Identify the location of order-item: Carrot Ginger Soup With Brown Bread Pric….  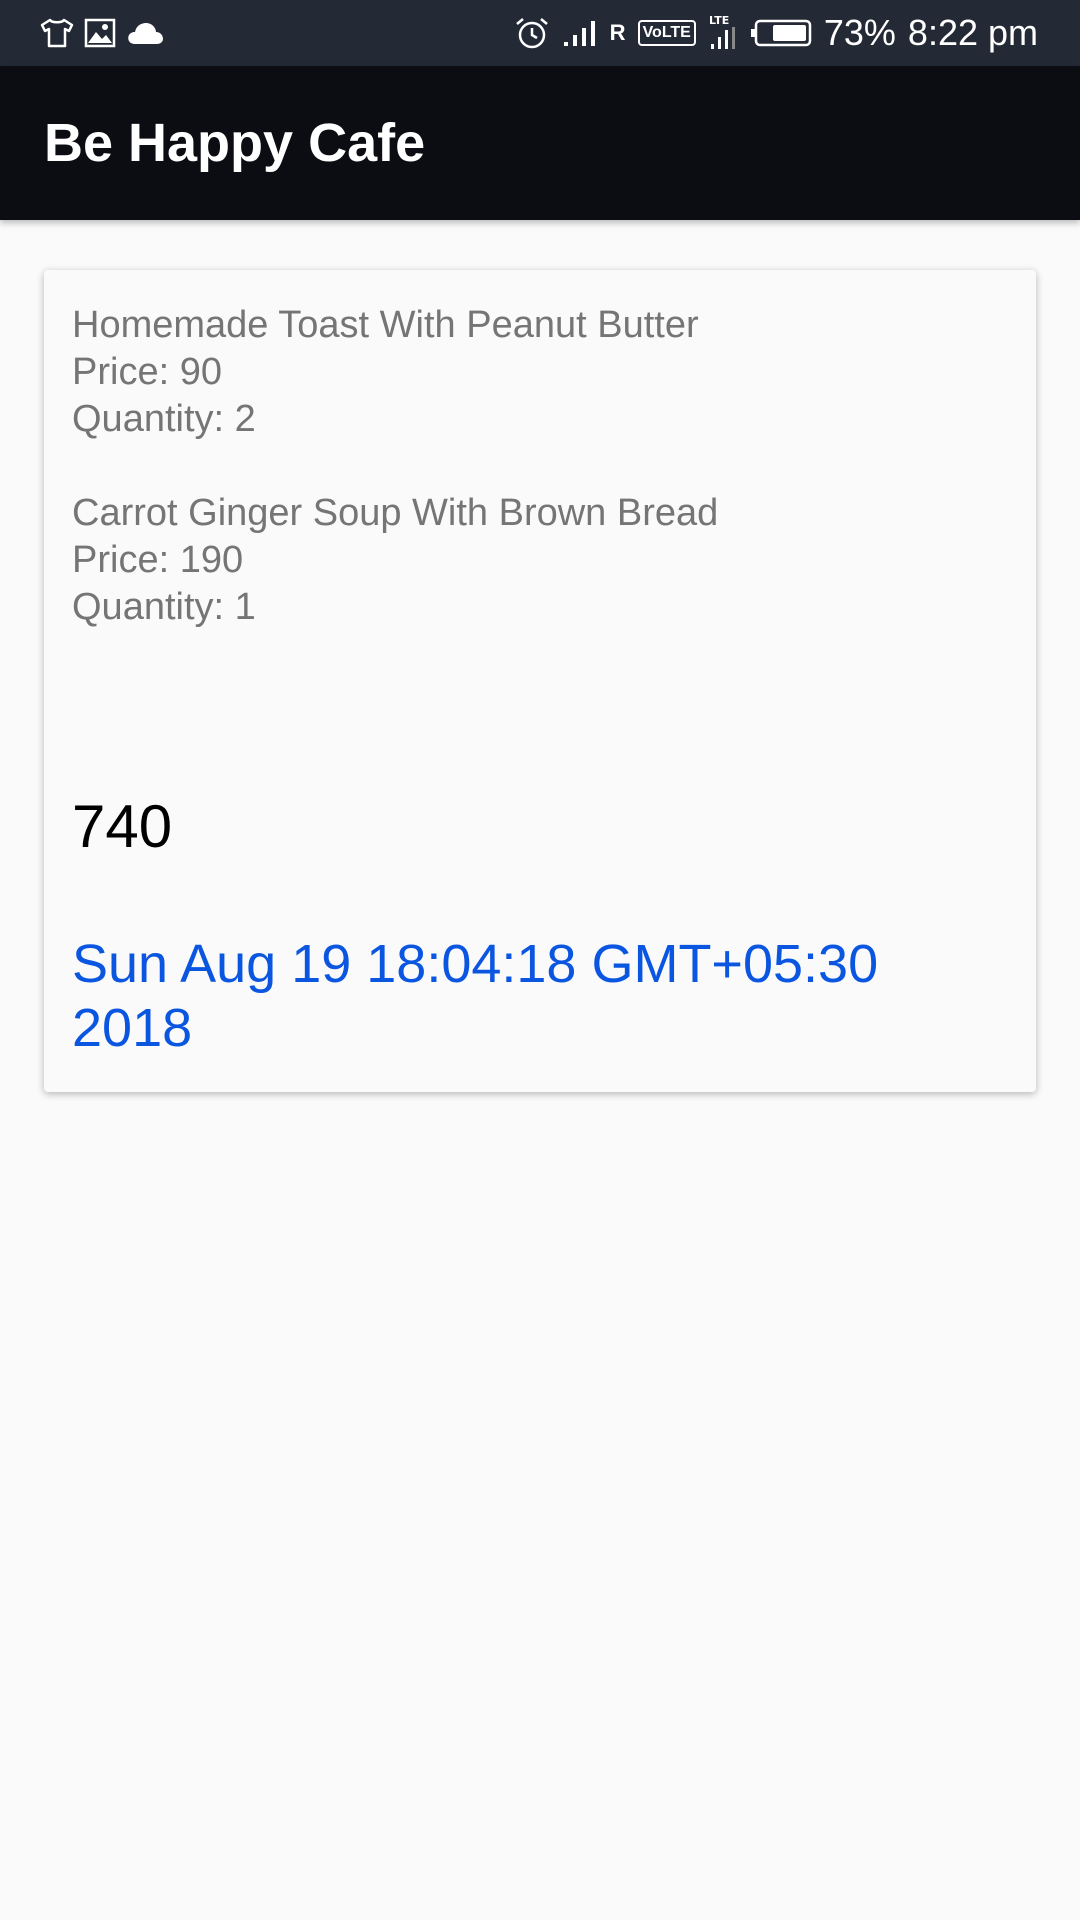
(537, 560).